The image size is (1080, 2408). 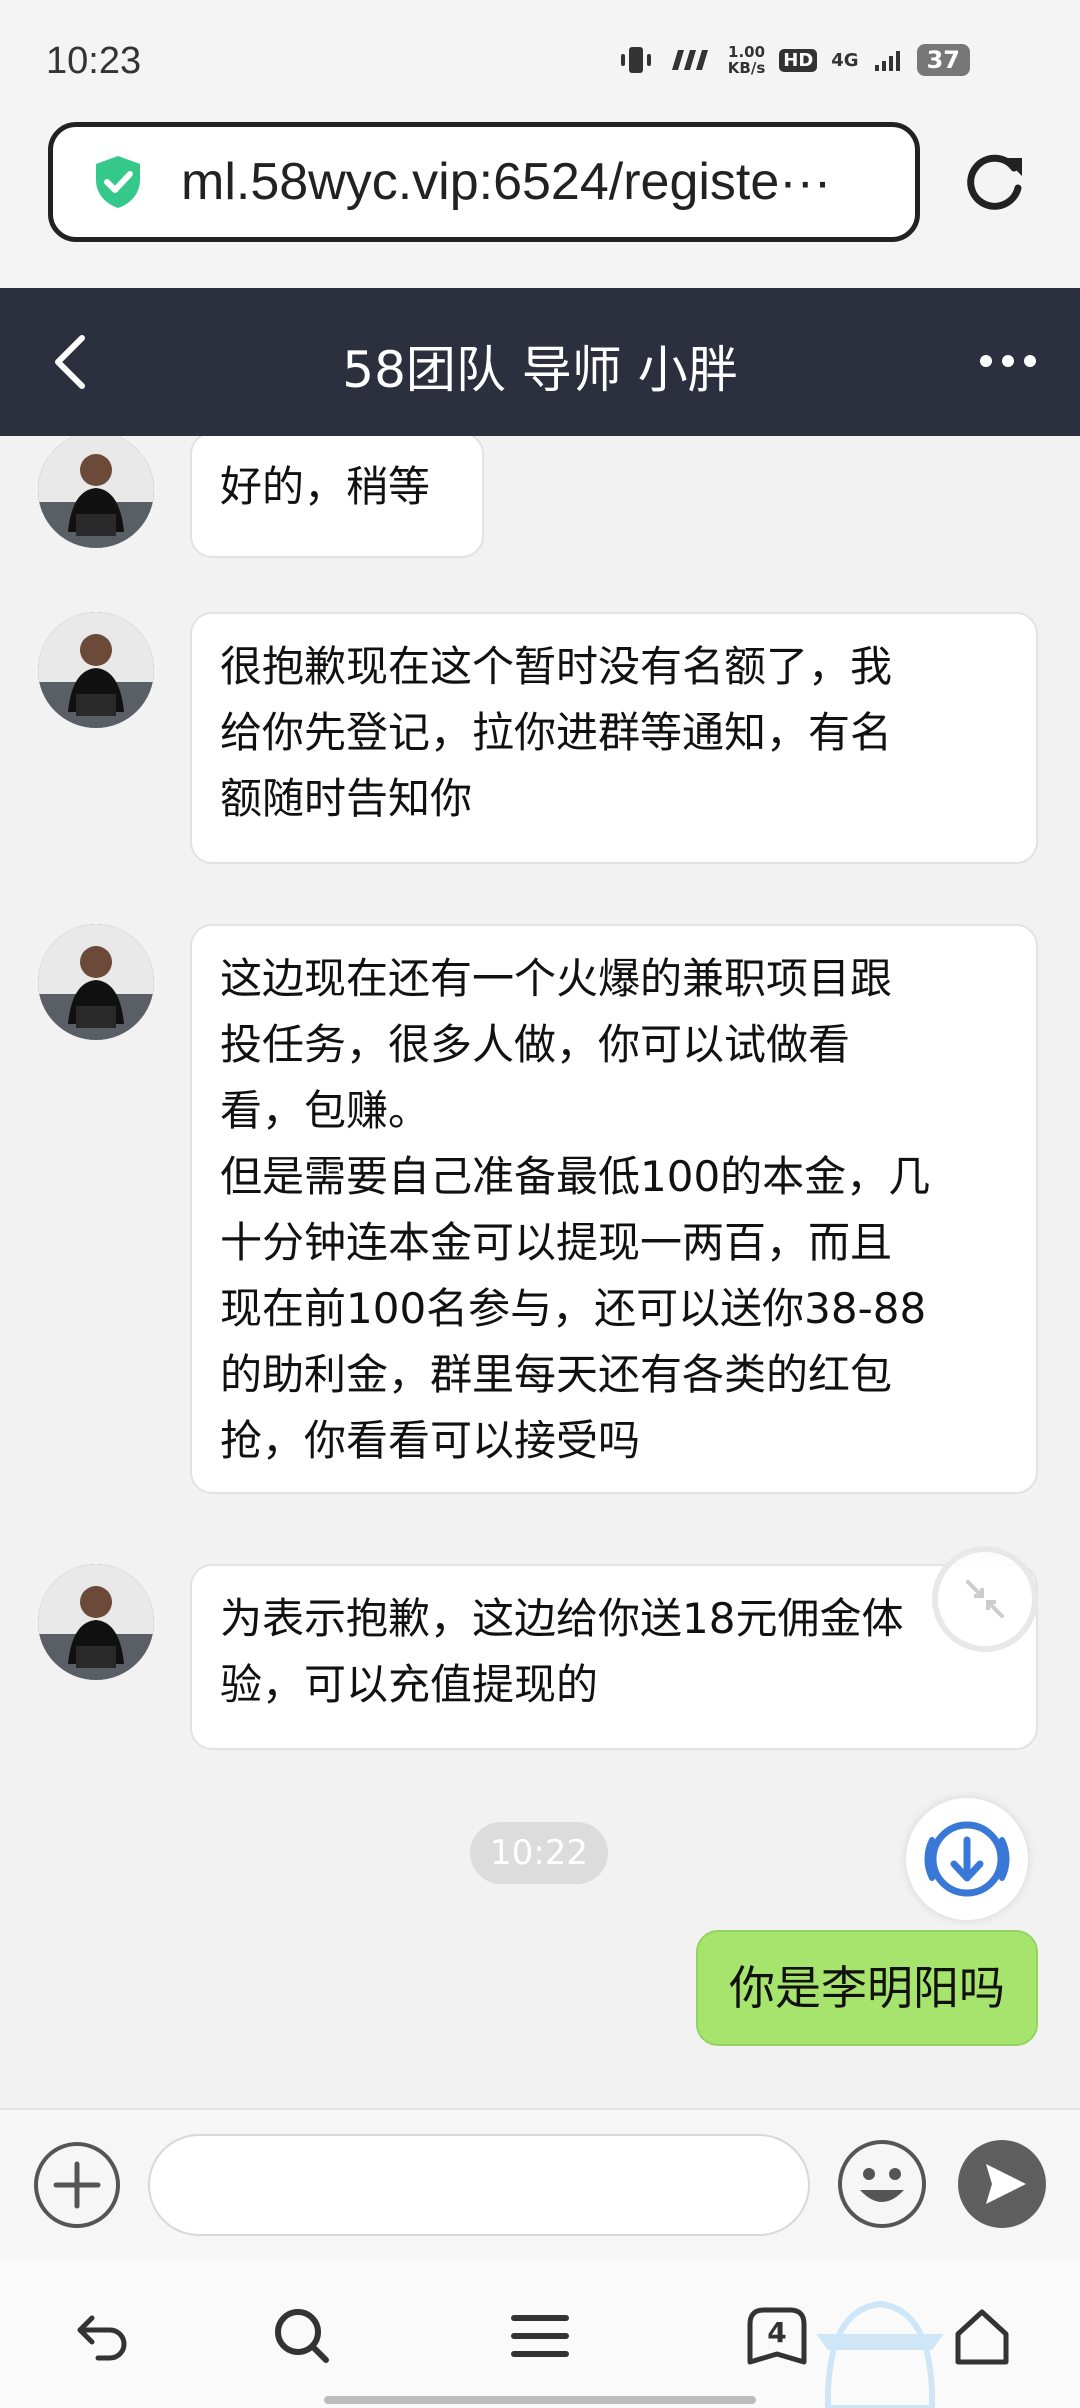 What do you see at coordinates (867, 1988) in the screenshot?
I see `sent-message-bubble: 你是李明阳吗` at bounding box center [867, 1988].